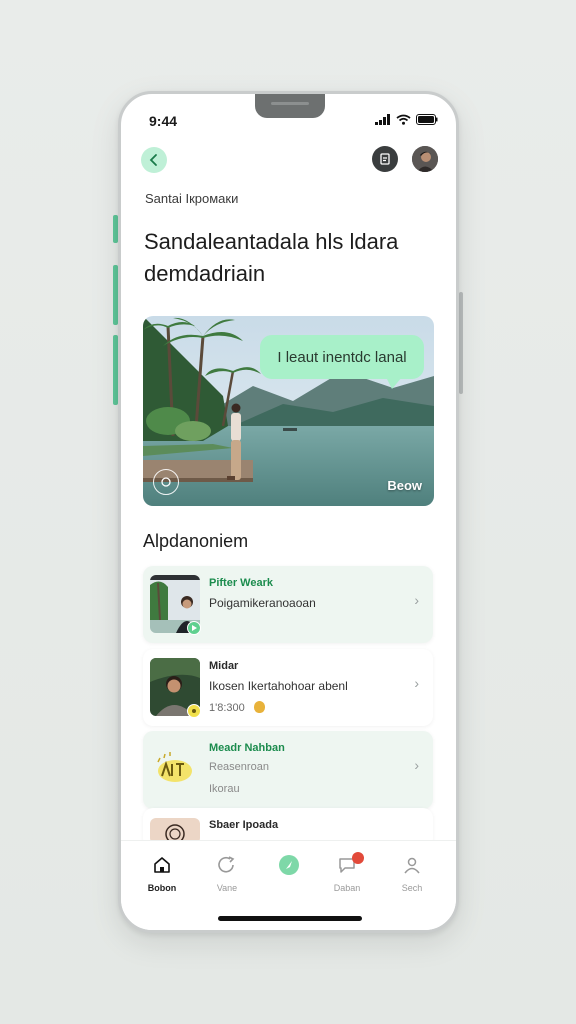  Describe the element at coordinates (227, 708) in the screenshot. I see `list-item-time-text: 1'8:300` at that location.